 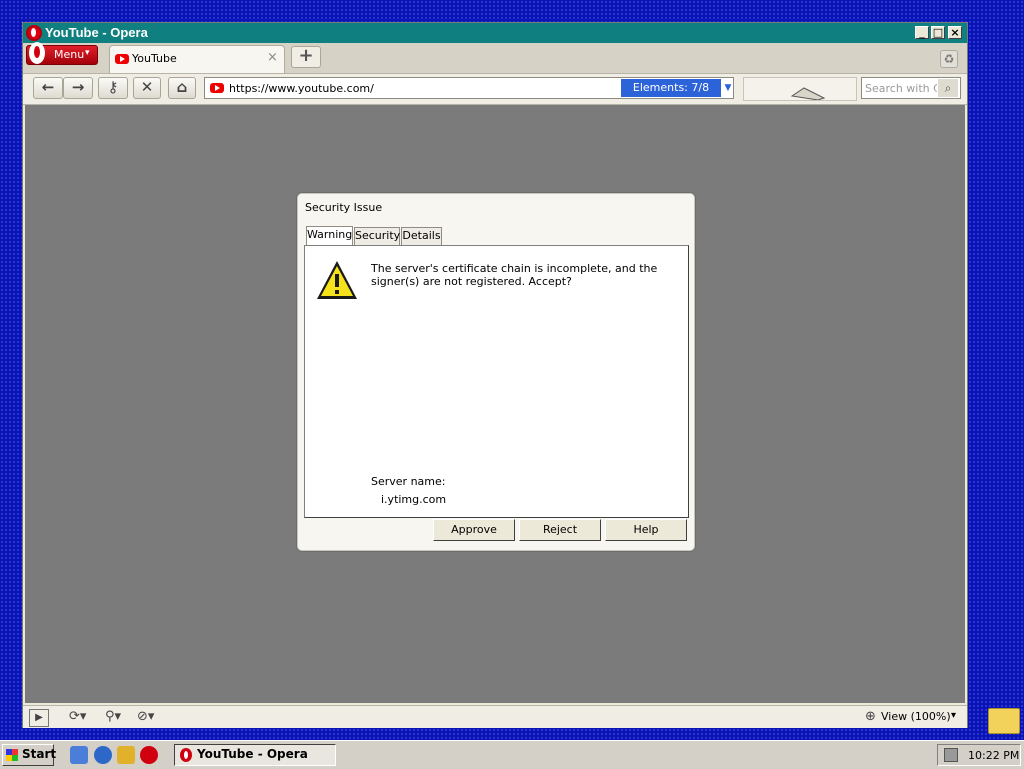 I want to click on system-tray: 10:22 PM, so click(x=979, y=755).